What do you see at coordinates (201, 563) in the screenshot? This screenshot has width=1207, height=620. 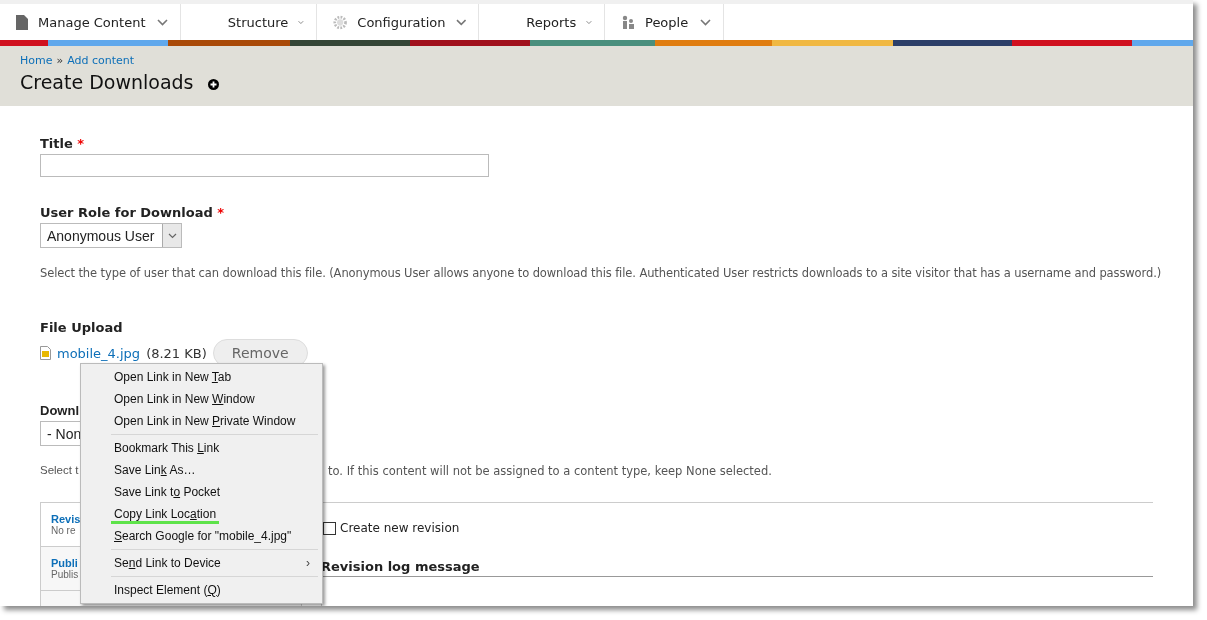 I see `menu-item: Send Link to Device ›` at bounding box center [201, 563].